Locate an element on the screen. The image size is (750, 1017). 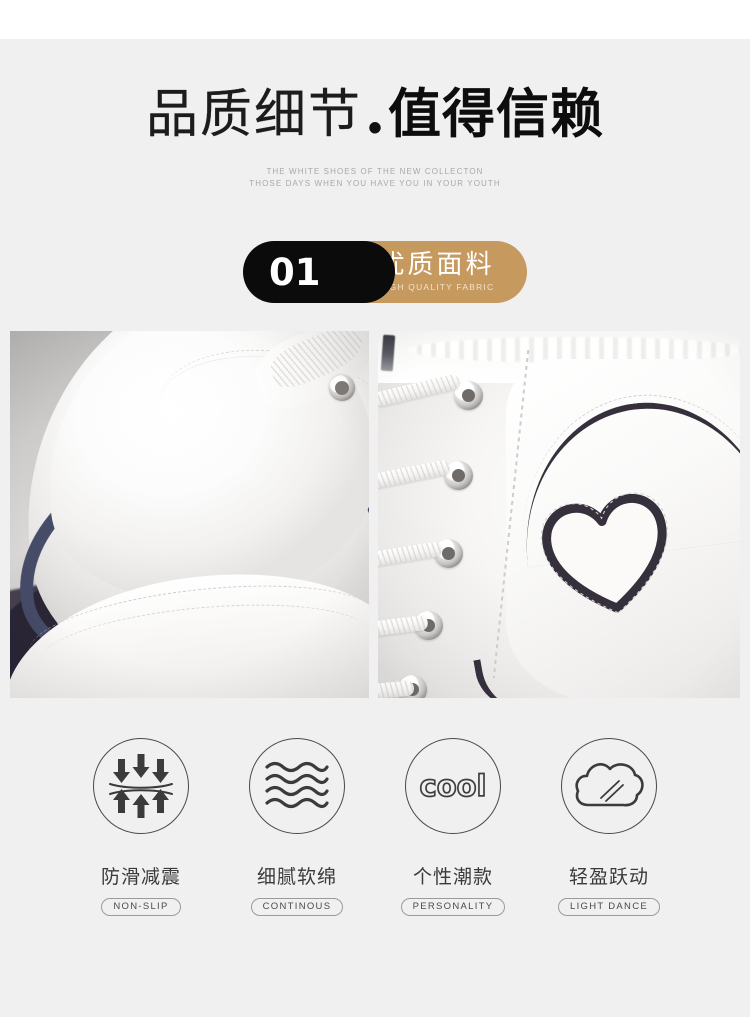
cool-text-glyph: cool is located at coordinates (453, 786).